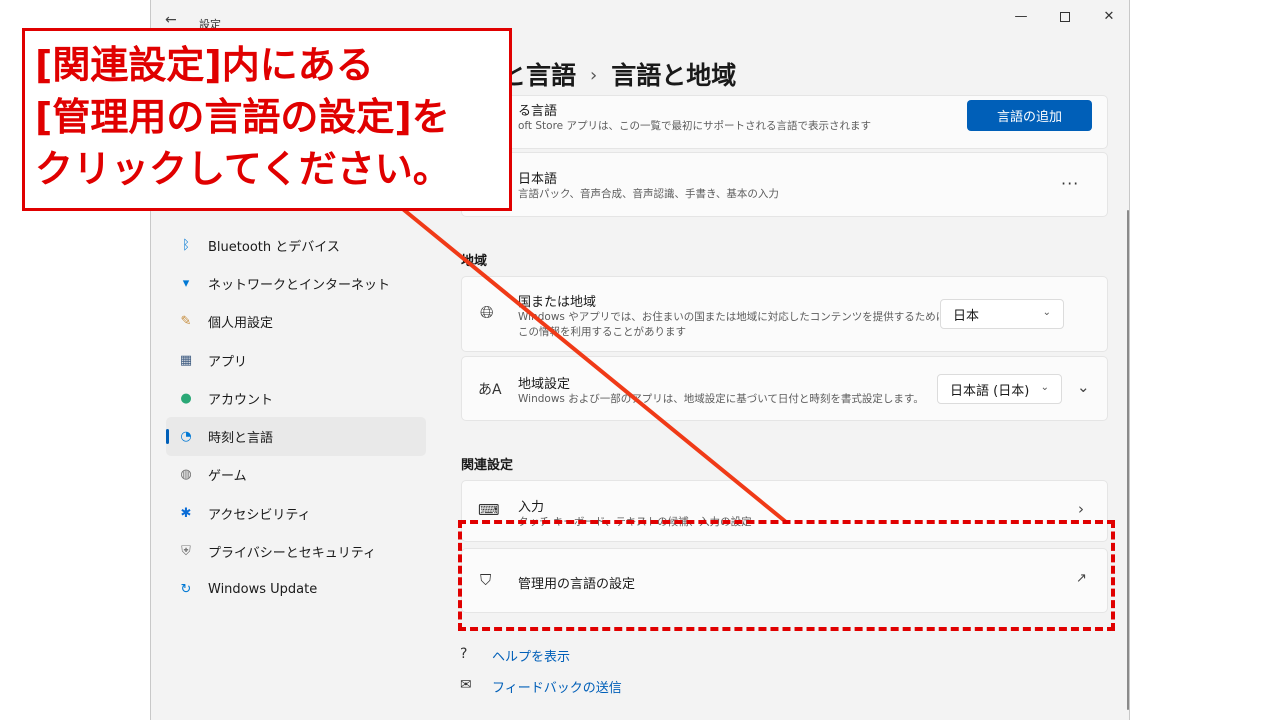 The image size is (1280, 720). What do you see at coordinates (242, 117) in the screenshot?
I see `callout-line-2: [管理用の言語の設定]を` at bounding box center [242, 117].